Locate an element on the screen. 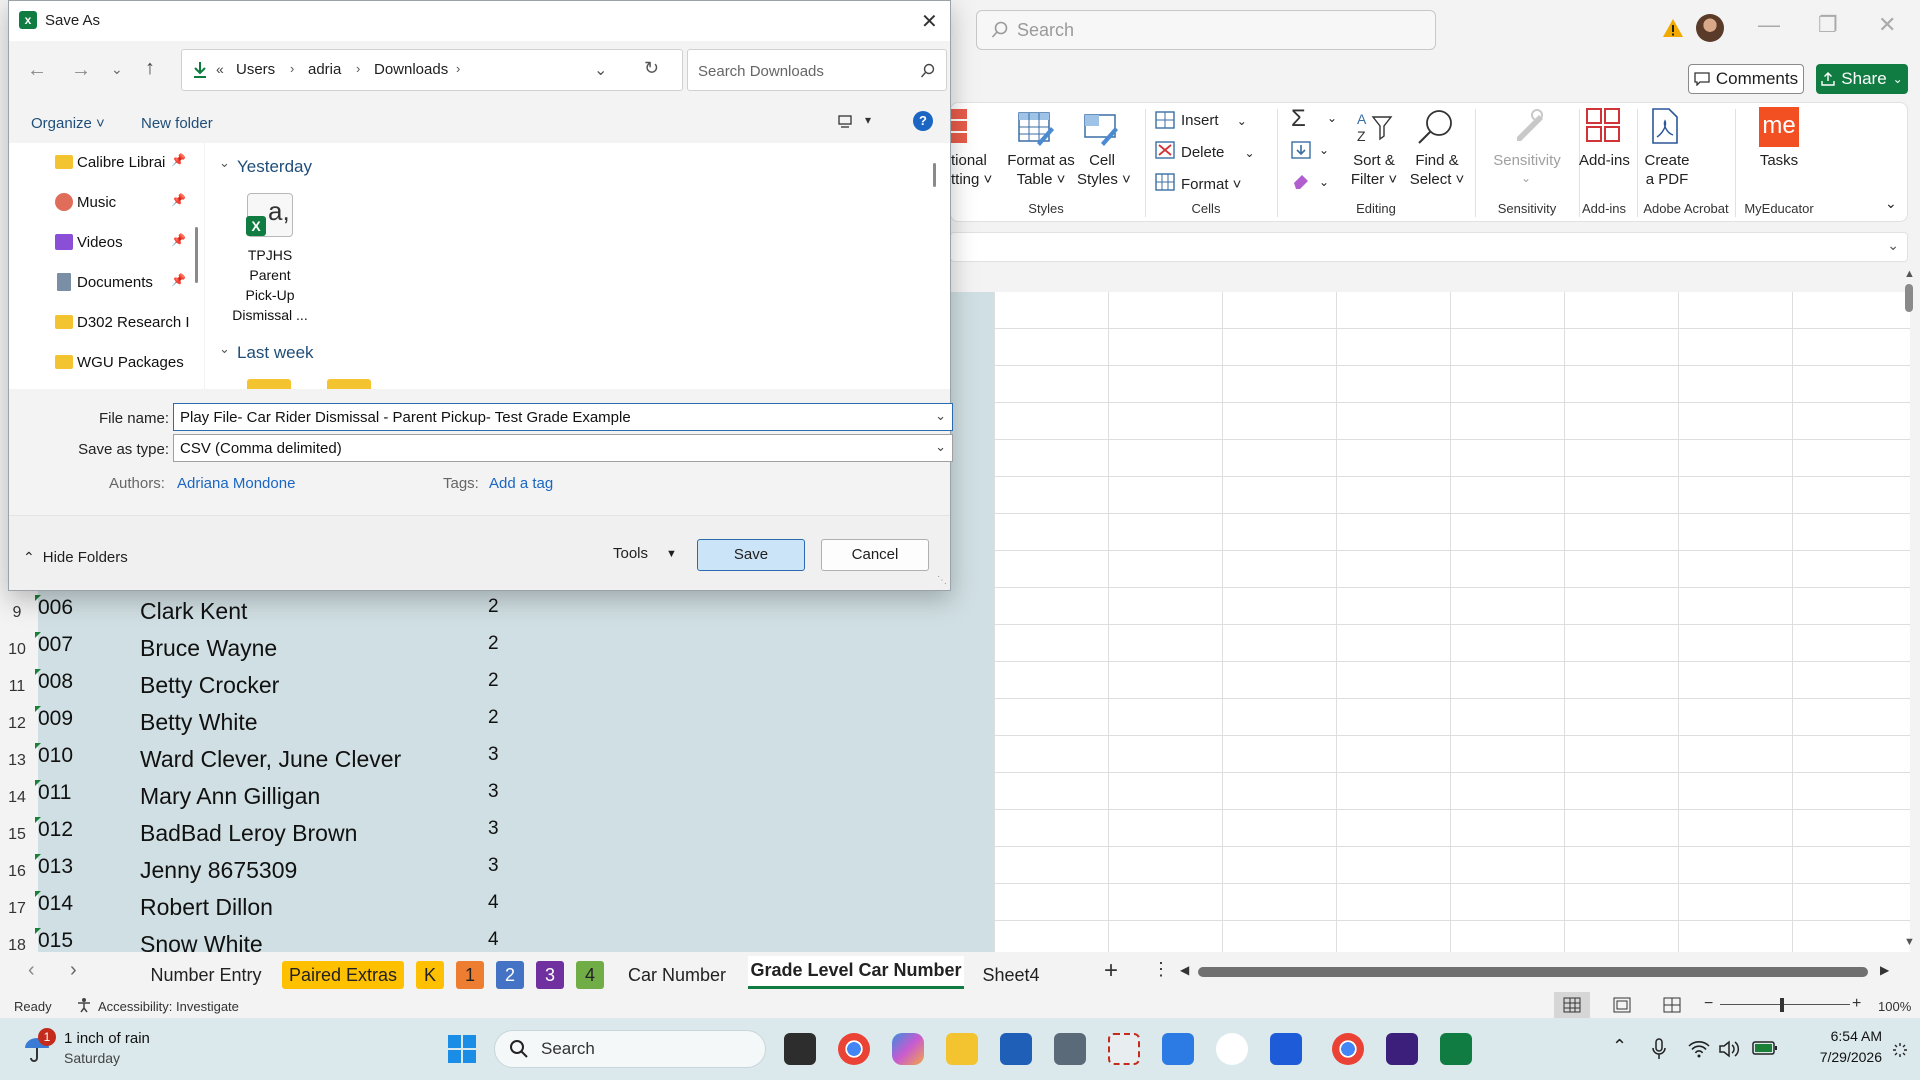  vertical-scrollbar: ▲ ▼ is located at coordinates (1910, 610).